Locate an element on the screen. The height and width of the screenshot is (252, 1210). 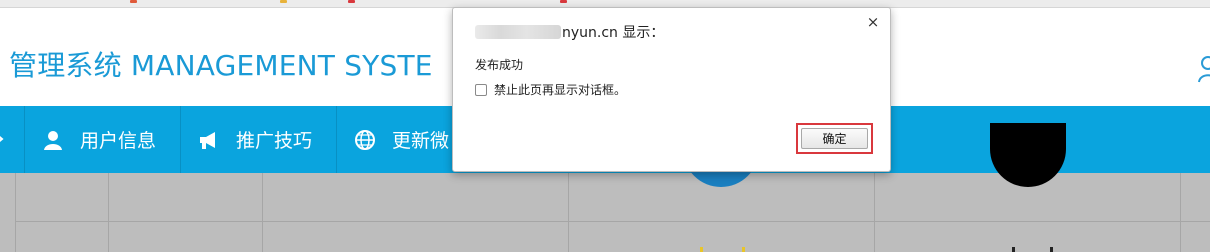
nav-item-label: 用户信息 is located at coordinates (118, 141).